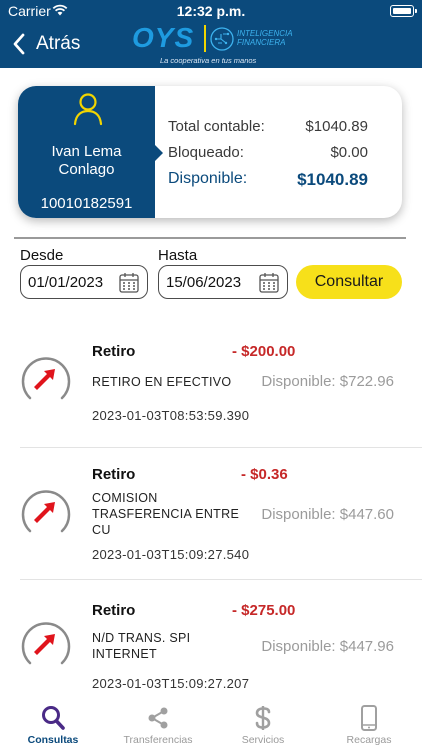 The height and width of the screenshot is (750, 422). Describe the element at coordinates (264, 474) in the screenshot. I see `movement-amount: - $0.36` at that location.